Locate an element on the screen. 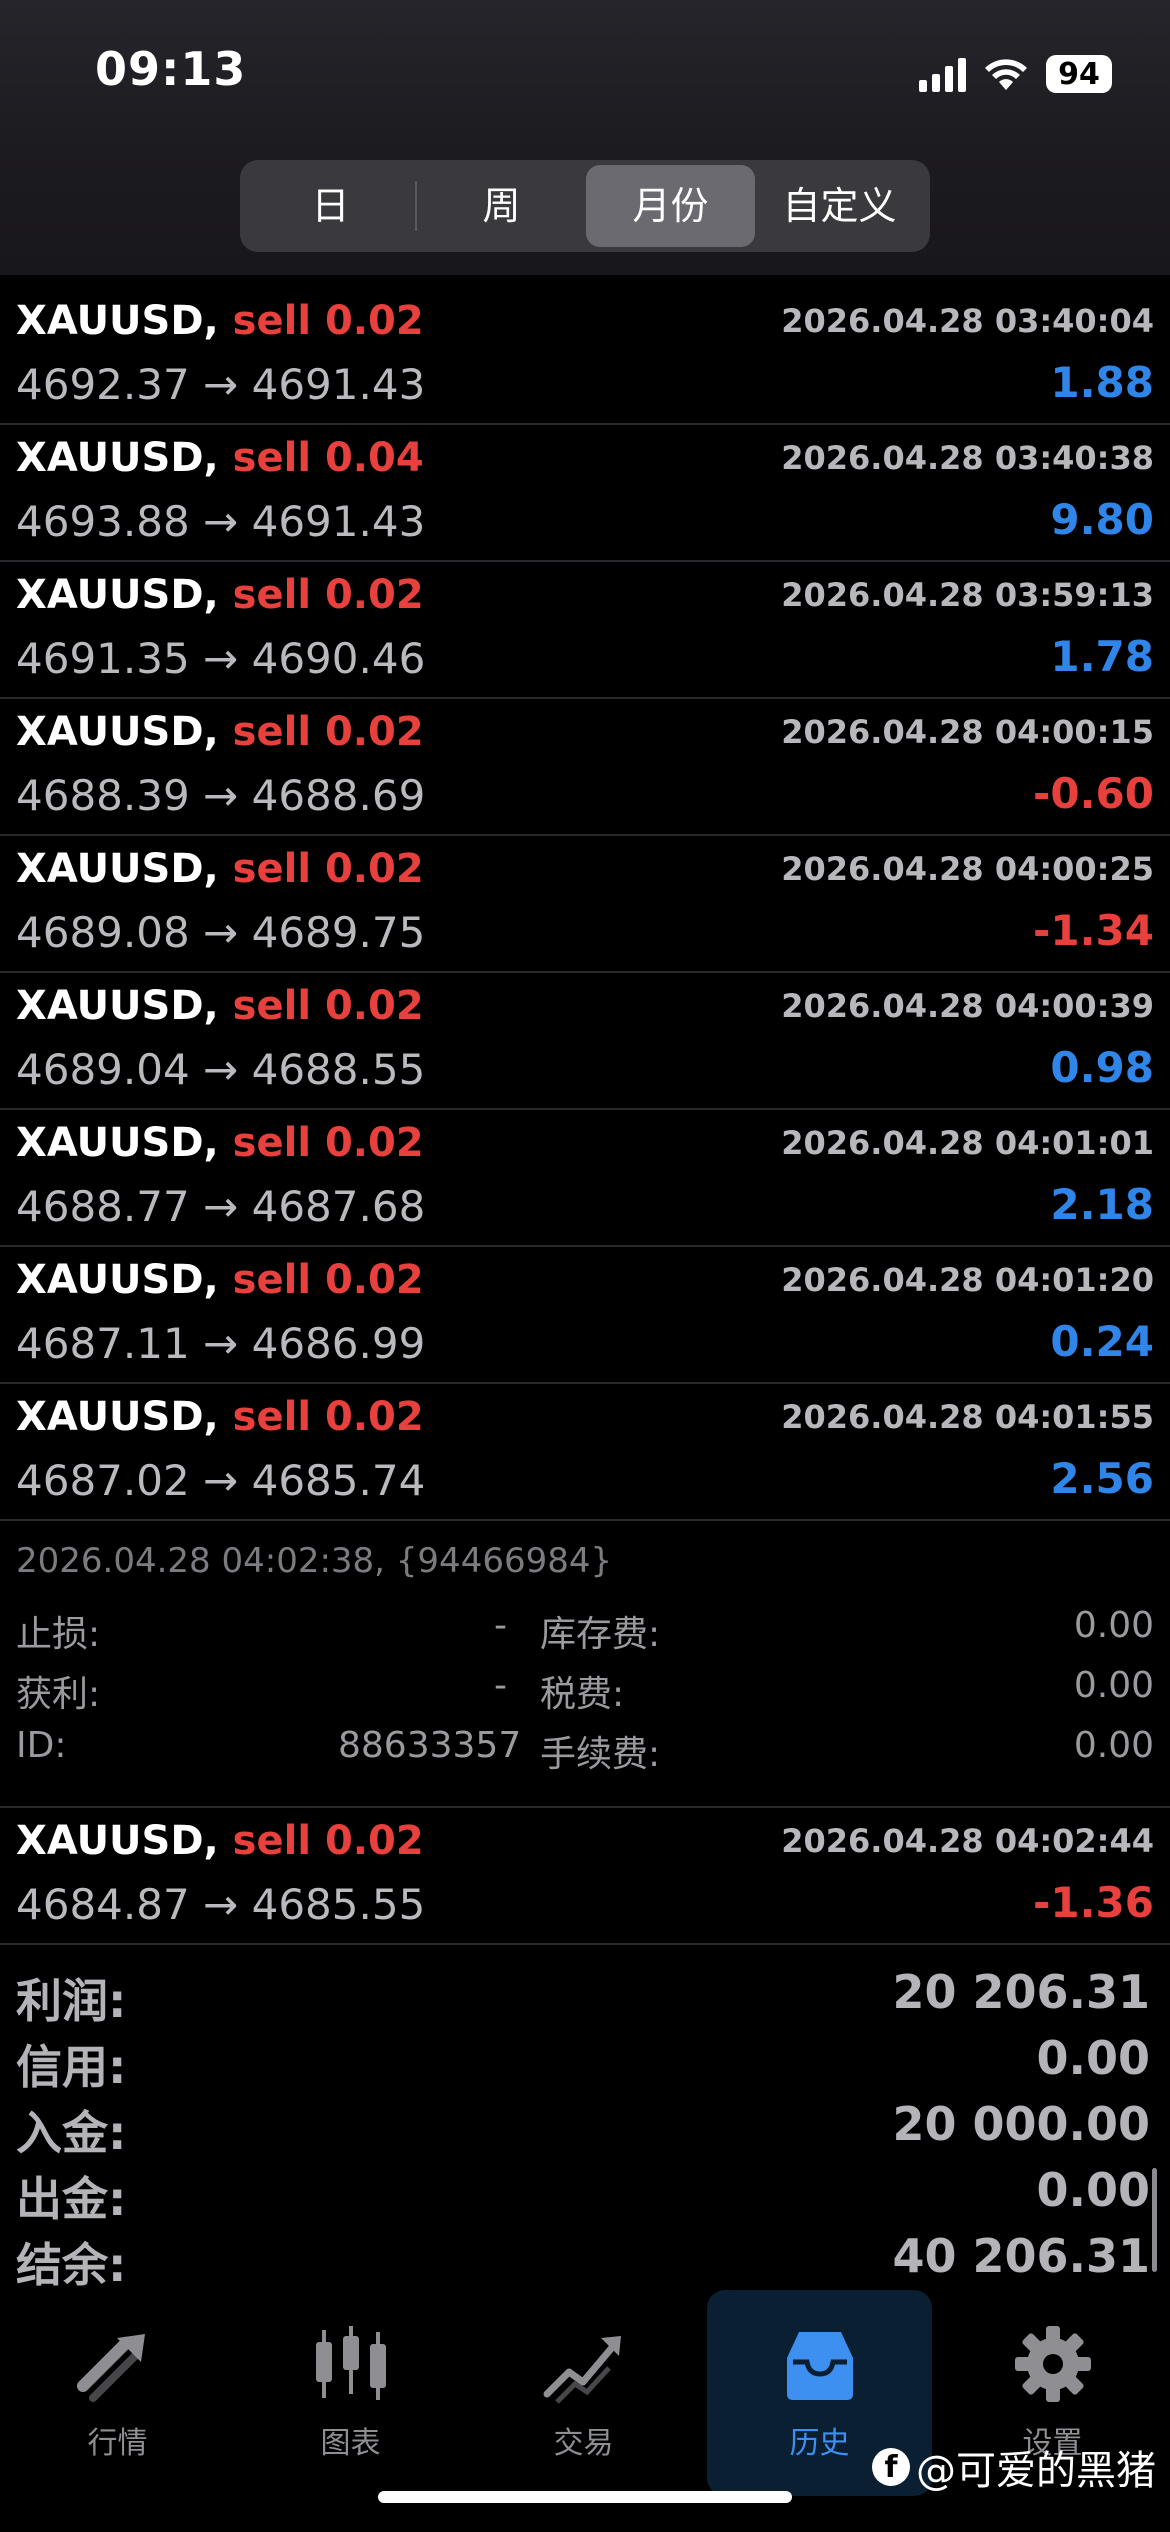 This screenshot has height=2532, width=1170. trade-profit: -1.34 is located at coordinates (1093, 930).